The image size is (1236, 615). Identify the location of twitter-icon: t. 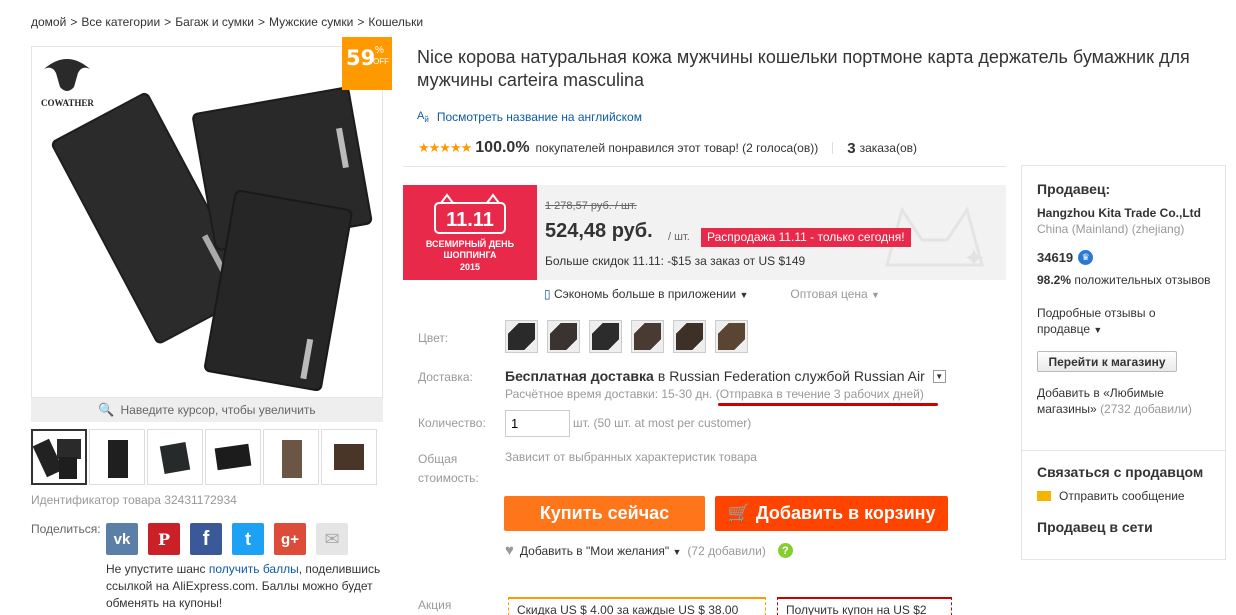
(248, 539).